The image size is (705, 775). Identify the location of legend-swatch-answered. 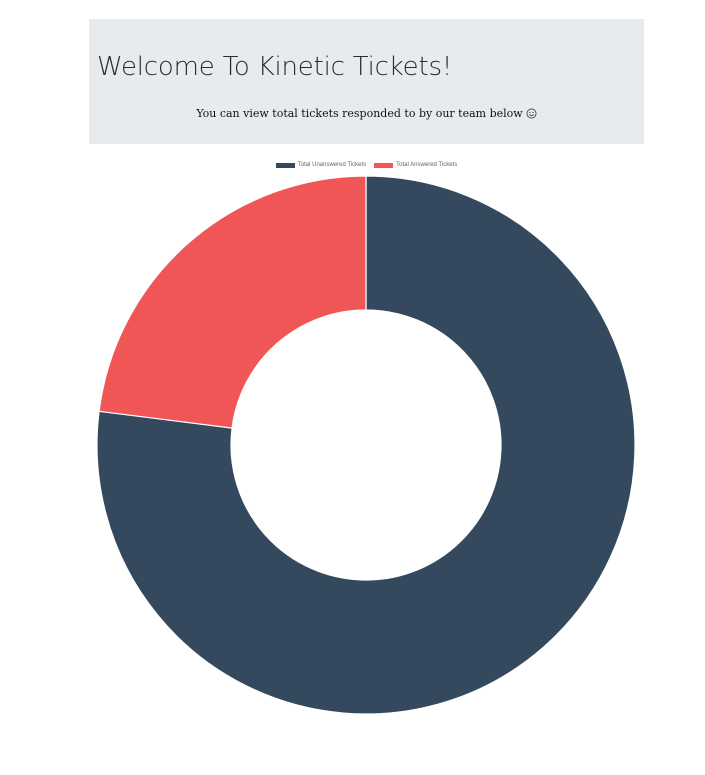
(384, 165).